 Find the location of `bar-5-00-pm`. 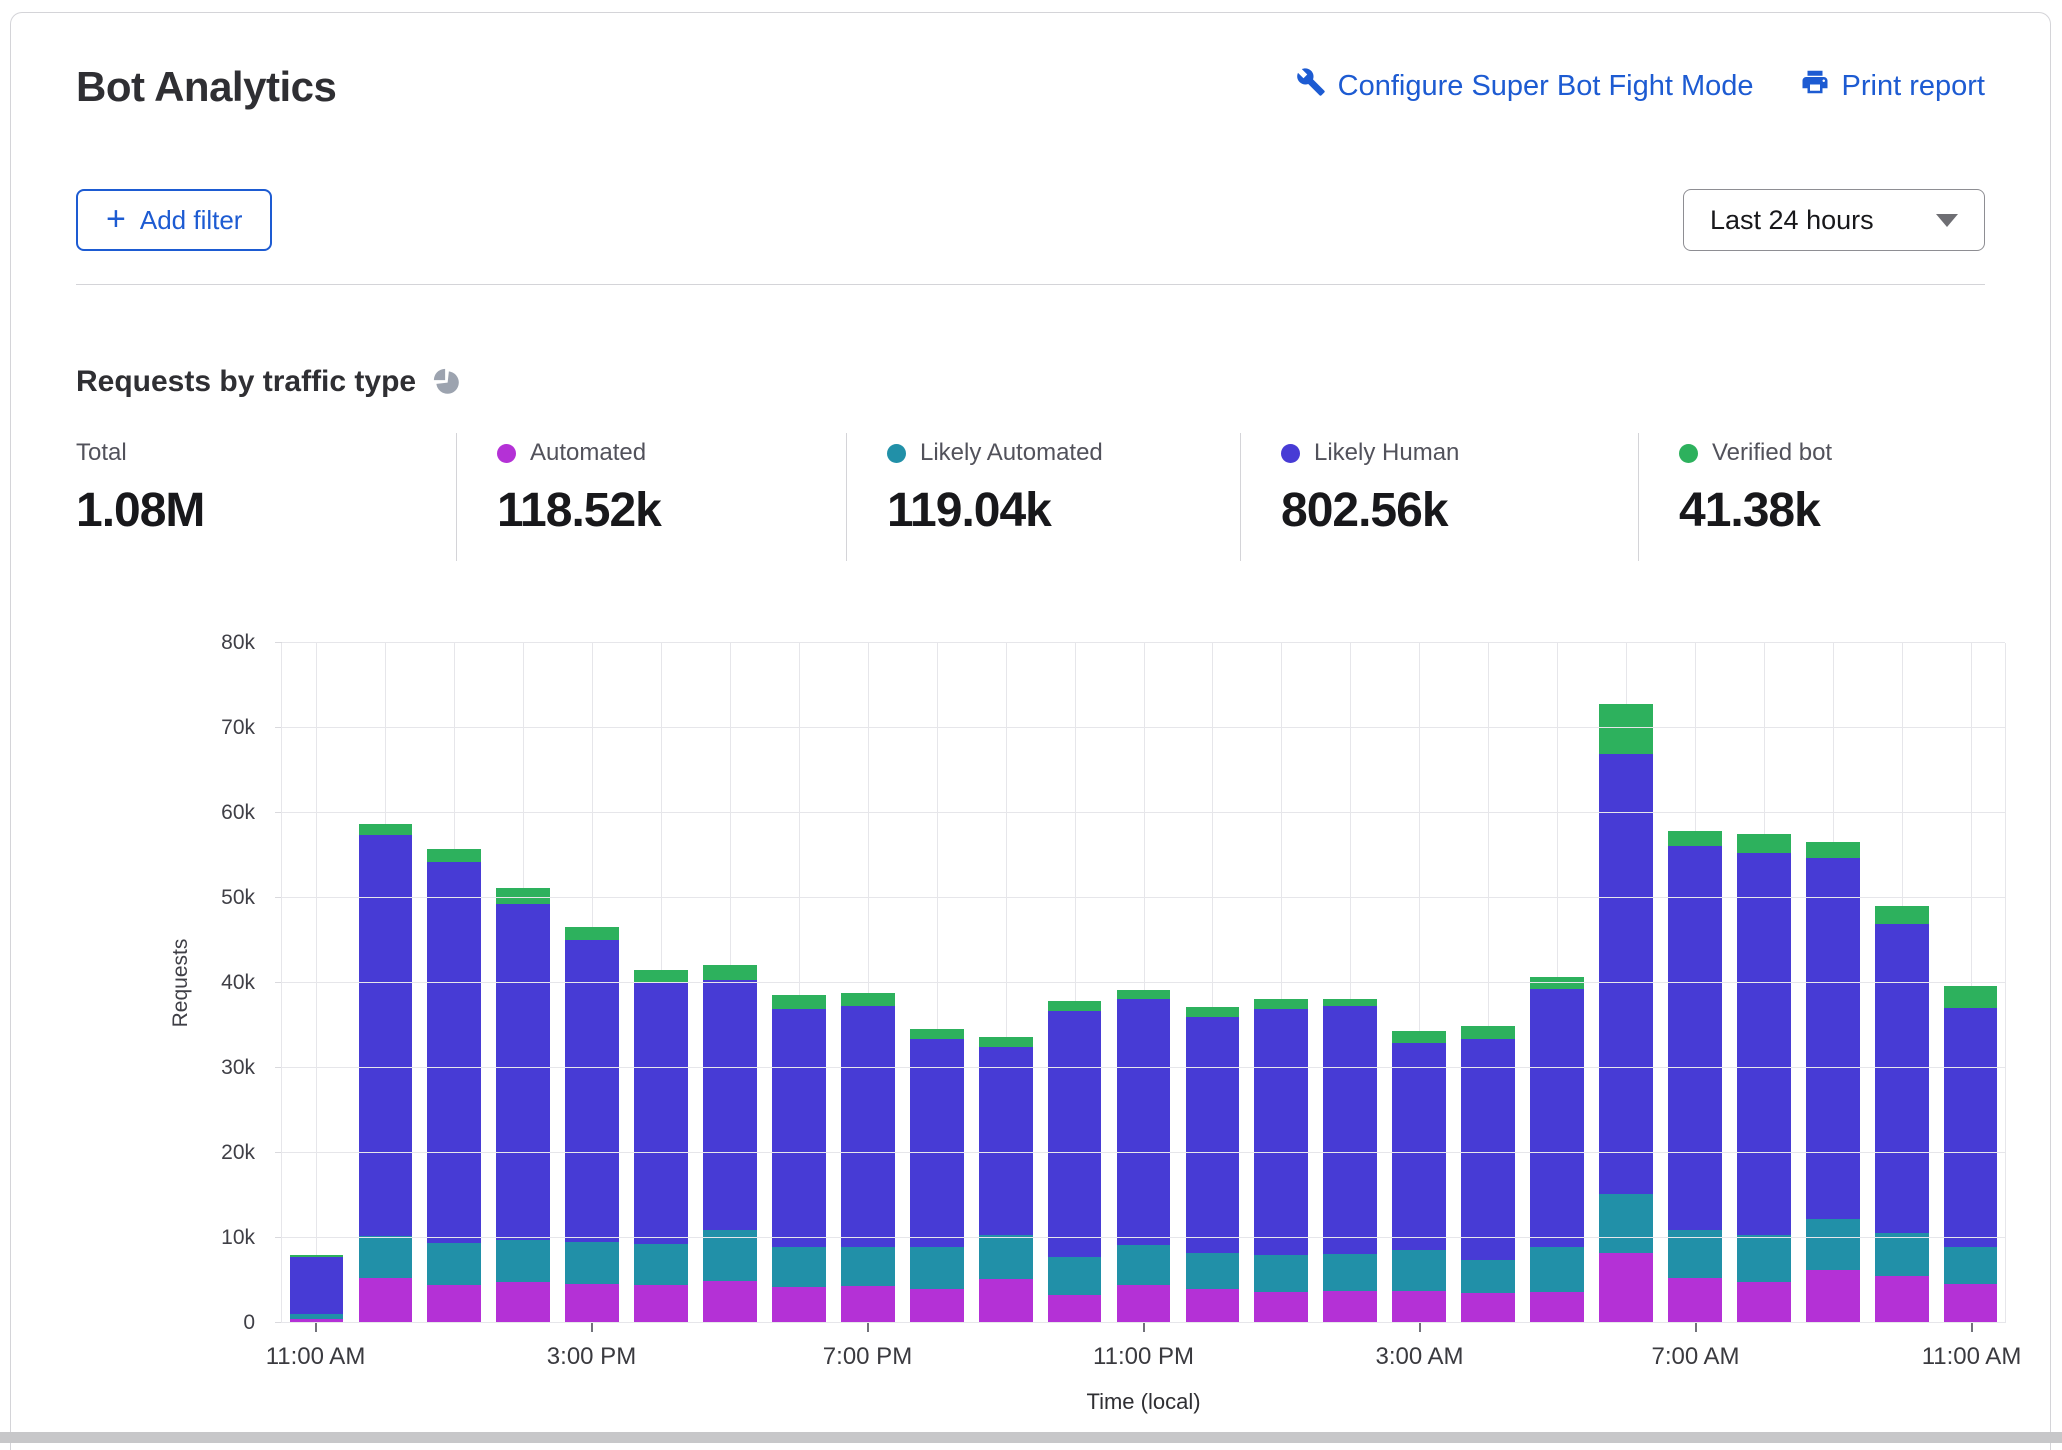

bar-5-00-pm is located at coordinates (730, 983).